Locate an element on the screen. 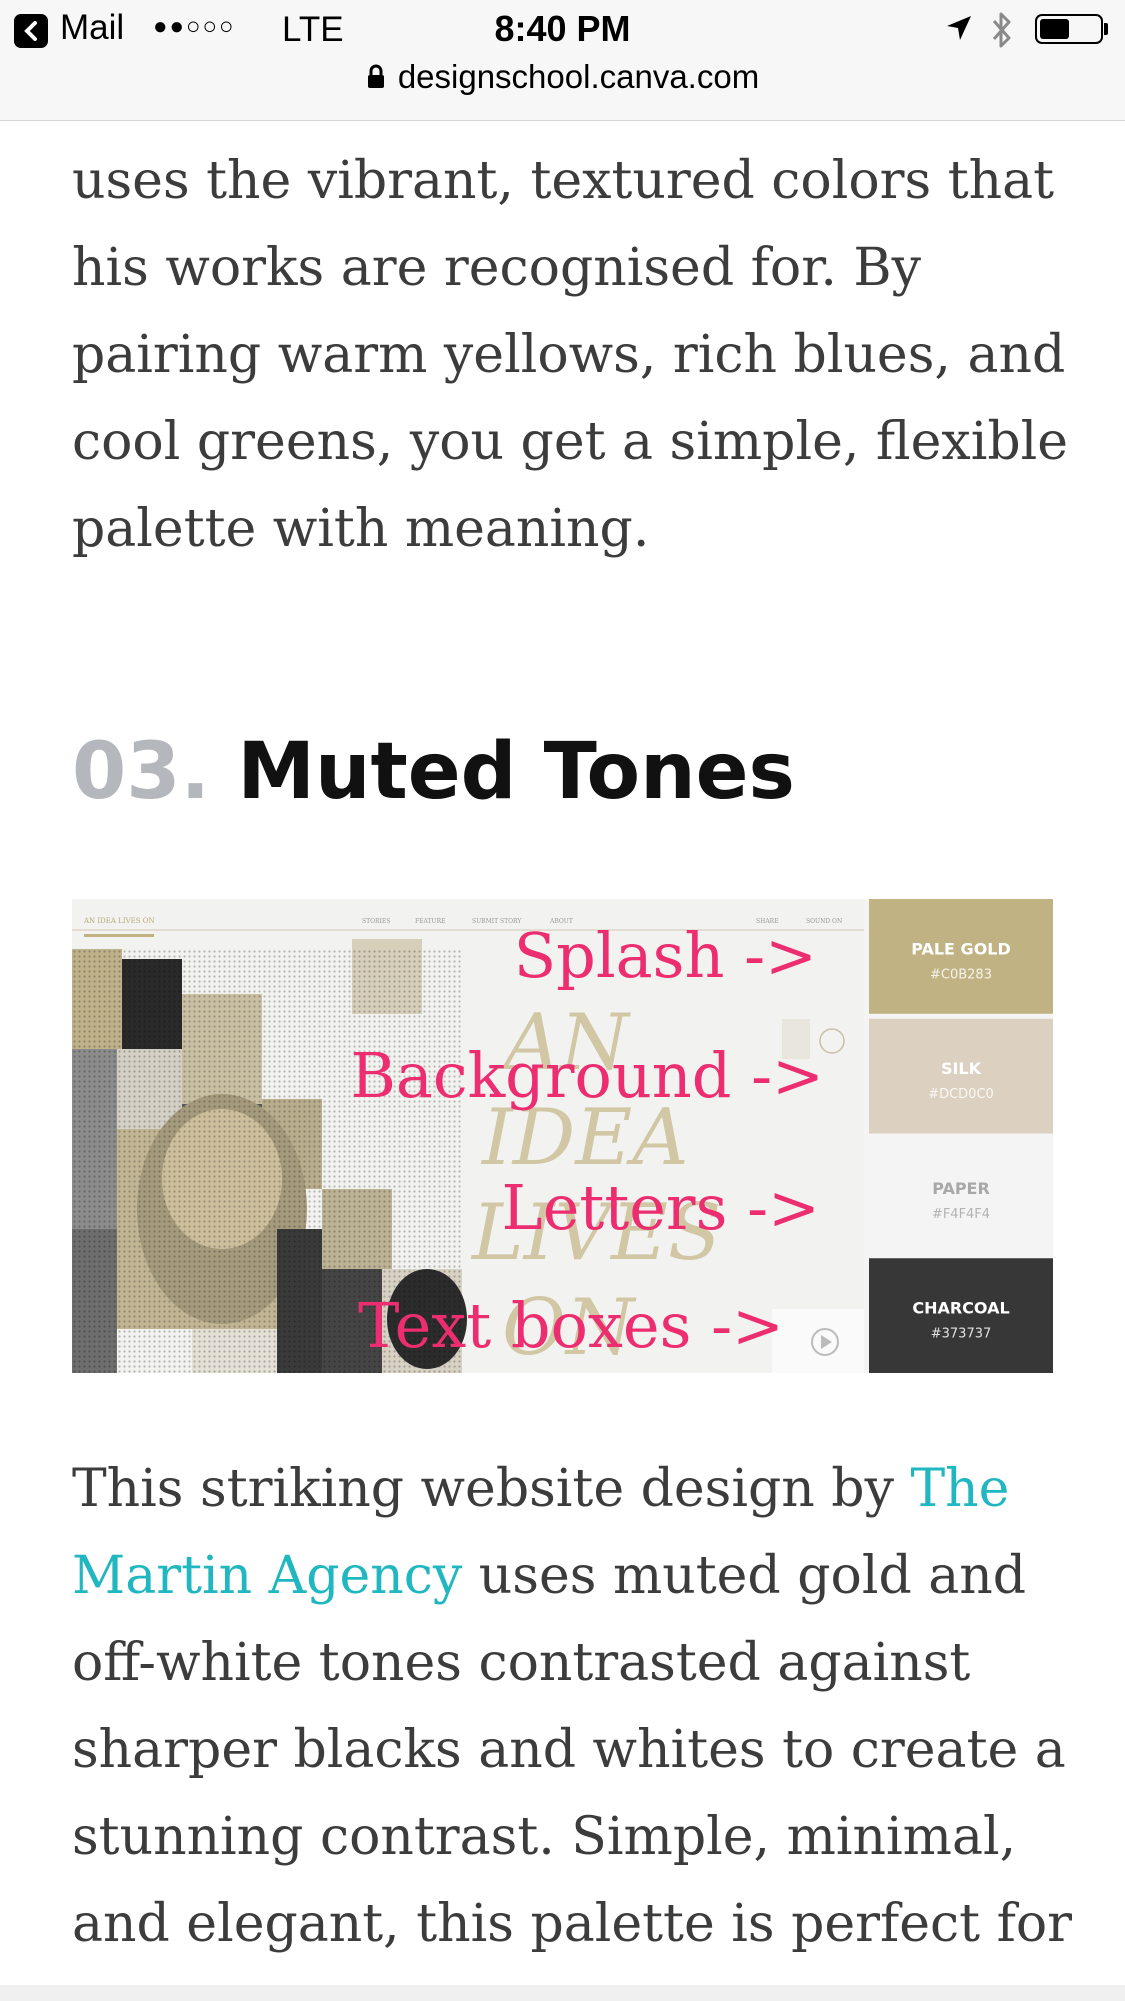 This screenshot has height=2001, width=1125. battery-indicator is located at coordinates (1069, 29).